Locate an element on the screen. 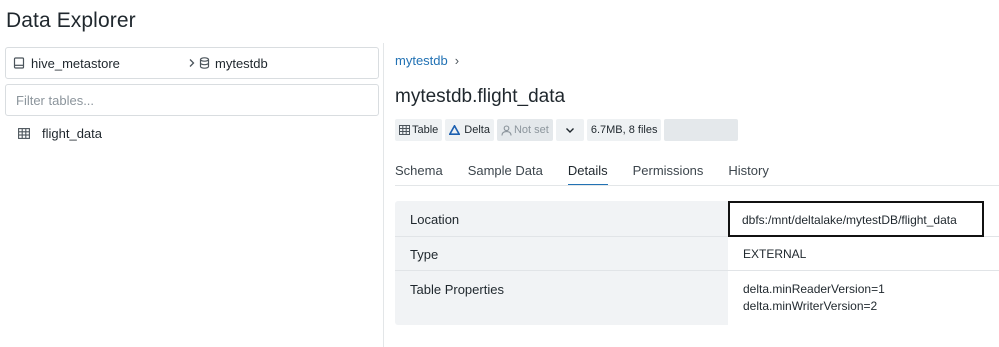 The width and height of the screenshot is (999, 347). breadcrumb-schema-link: mytestdb is located at coordinates (421, 60).